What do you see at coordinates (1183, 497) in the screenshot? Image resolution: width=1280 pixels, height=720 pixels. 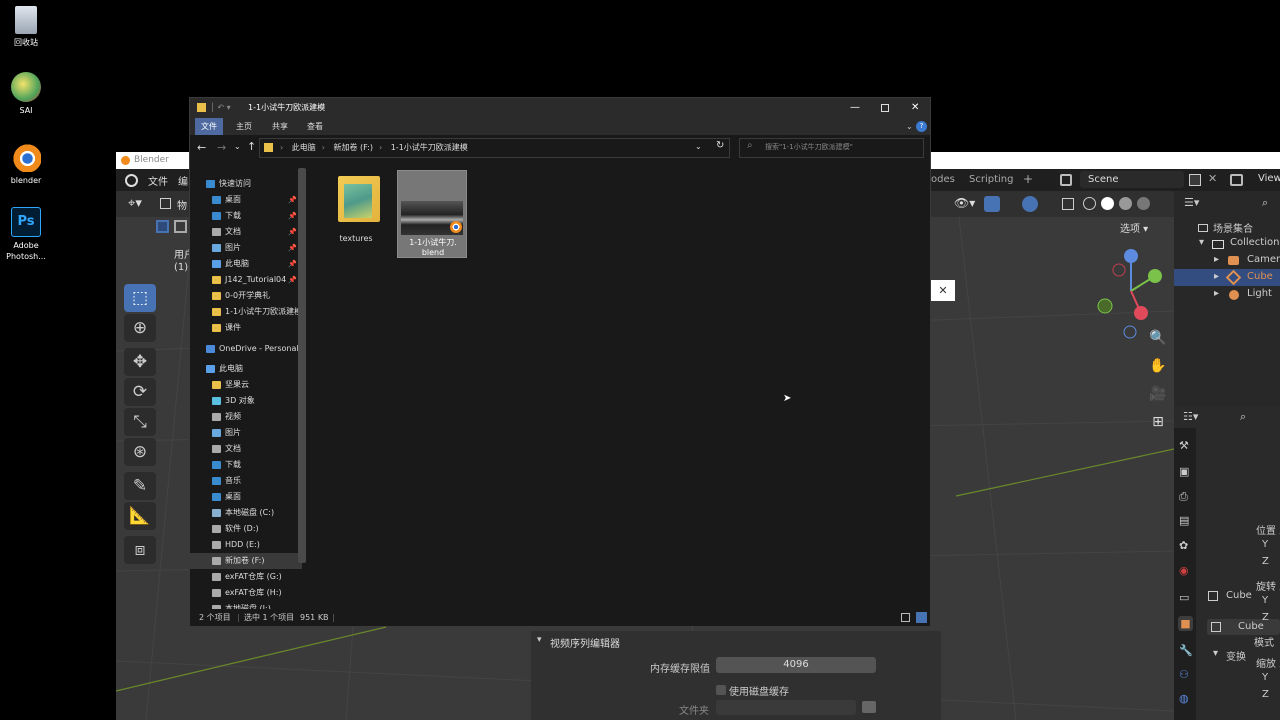 I see `output-tab-icon: ⎙` at bounding box center [1183, 497].